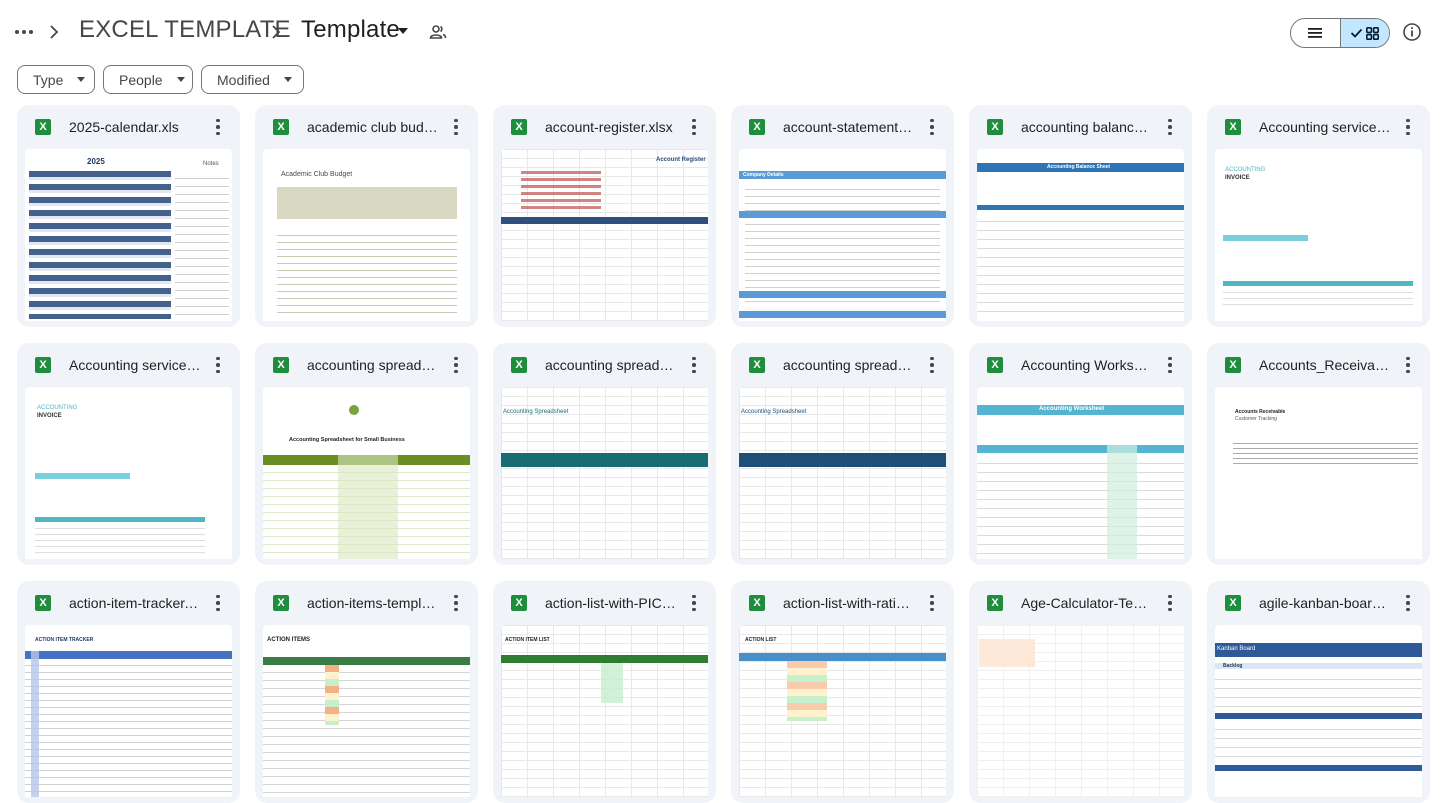 The height and width of the screenshot is (803, 1445). What do you see at coordinates (366, 731) in the screenshot?
I see `action-rows` at bounding box center [366, 731].